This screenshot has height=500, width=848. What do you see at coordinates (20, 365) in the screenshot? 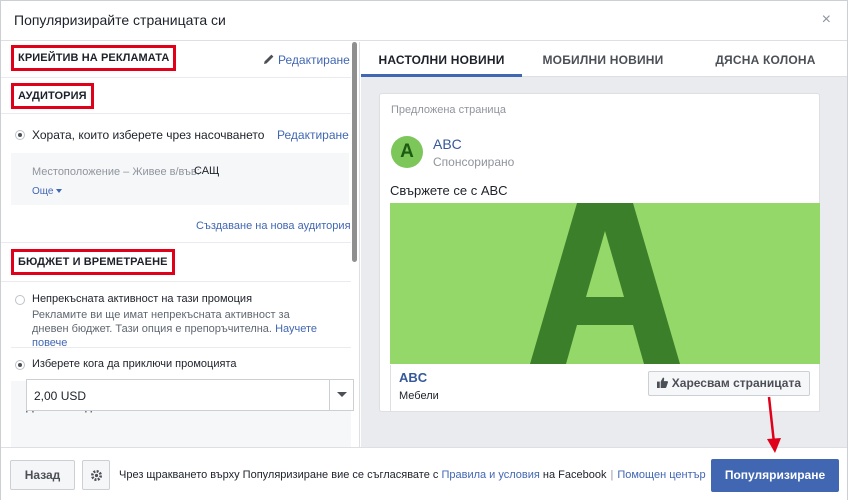
I see `choose-end-radio` at bounding box center [20, 365].